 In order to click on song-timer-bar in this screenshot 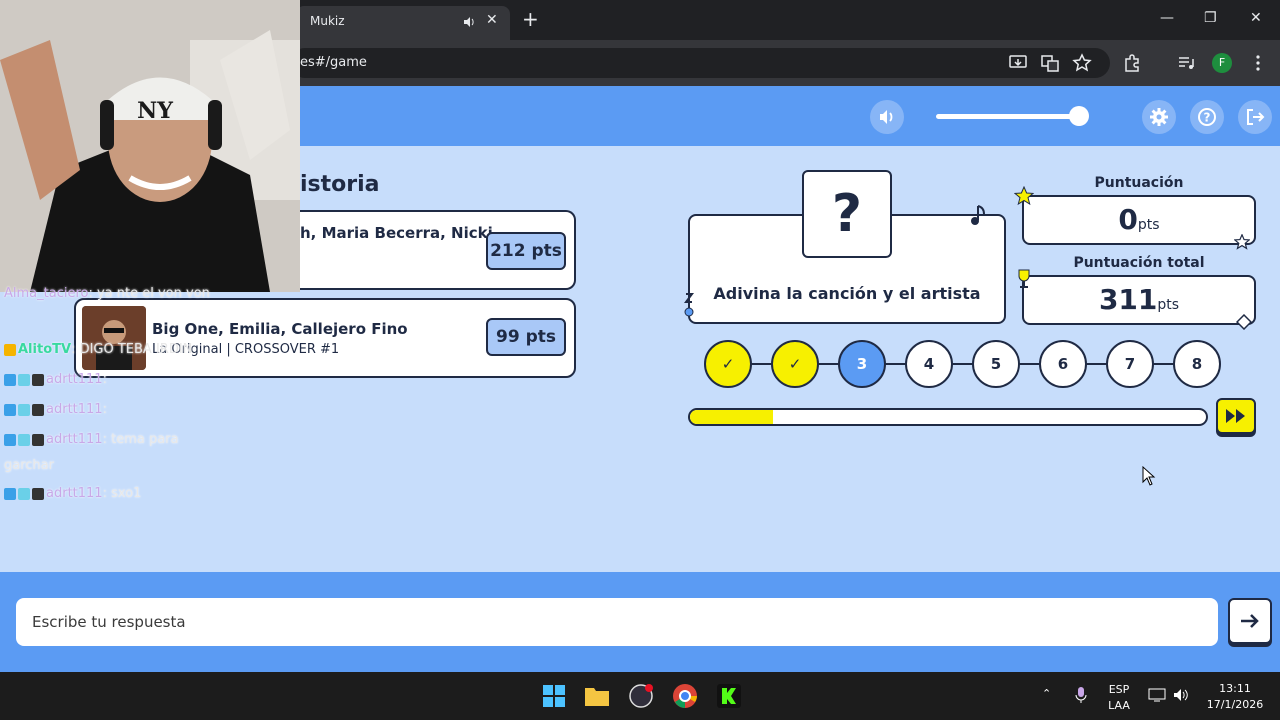, I will do `click(948, 417)`.